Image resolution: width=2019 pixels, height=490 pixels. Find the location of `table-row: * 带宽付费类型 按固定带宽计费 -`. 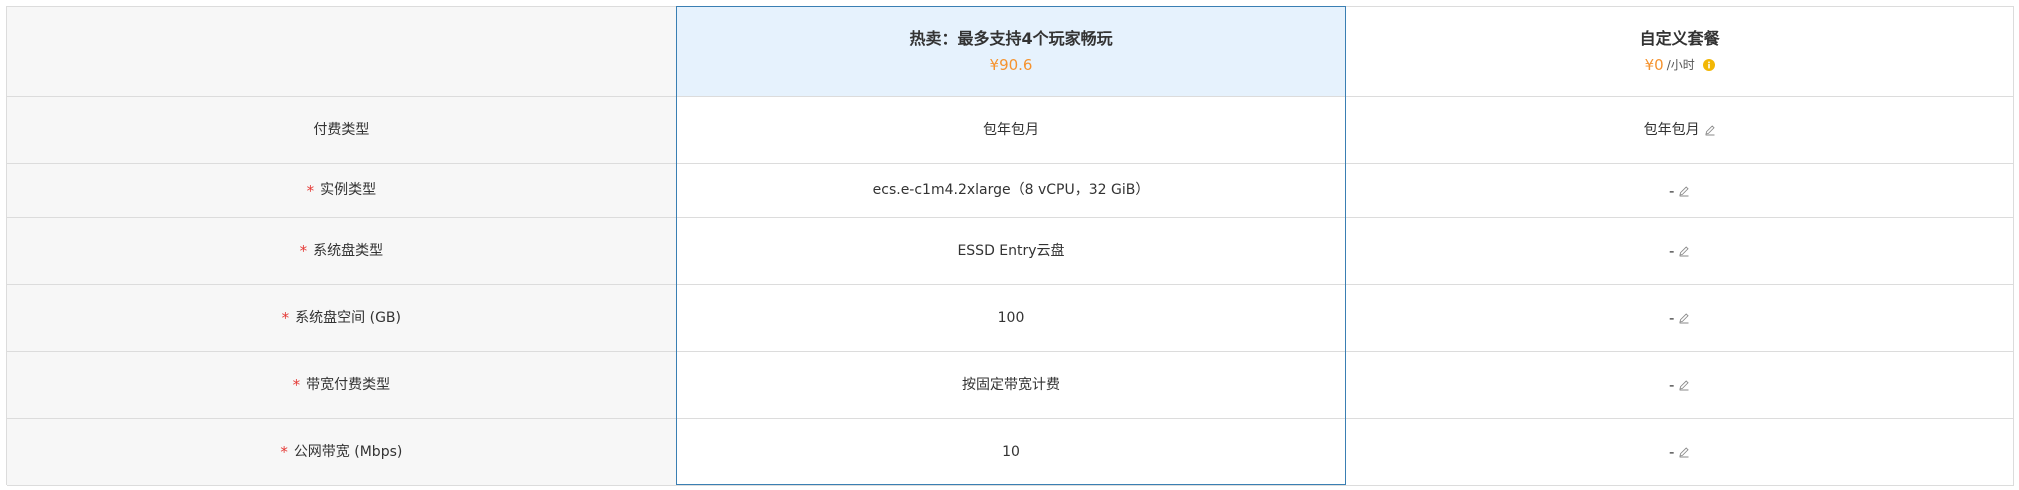

table-row: * 带宽付费类型 按固定带宽计费 - is located at coordinates (1011, 385).